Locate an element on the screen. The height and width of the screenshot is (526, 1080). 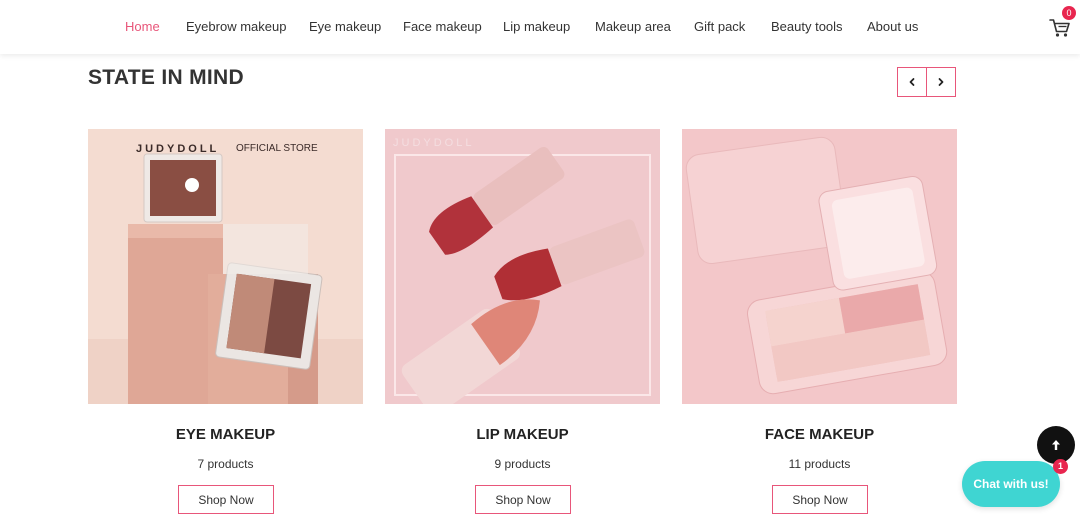
chat-notification-badge: 1 is located at coordinates (1060, 466).